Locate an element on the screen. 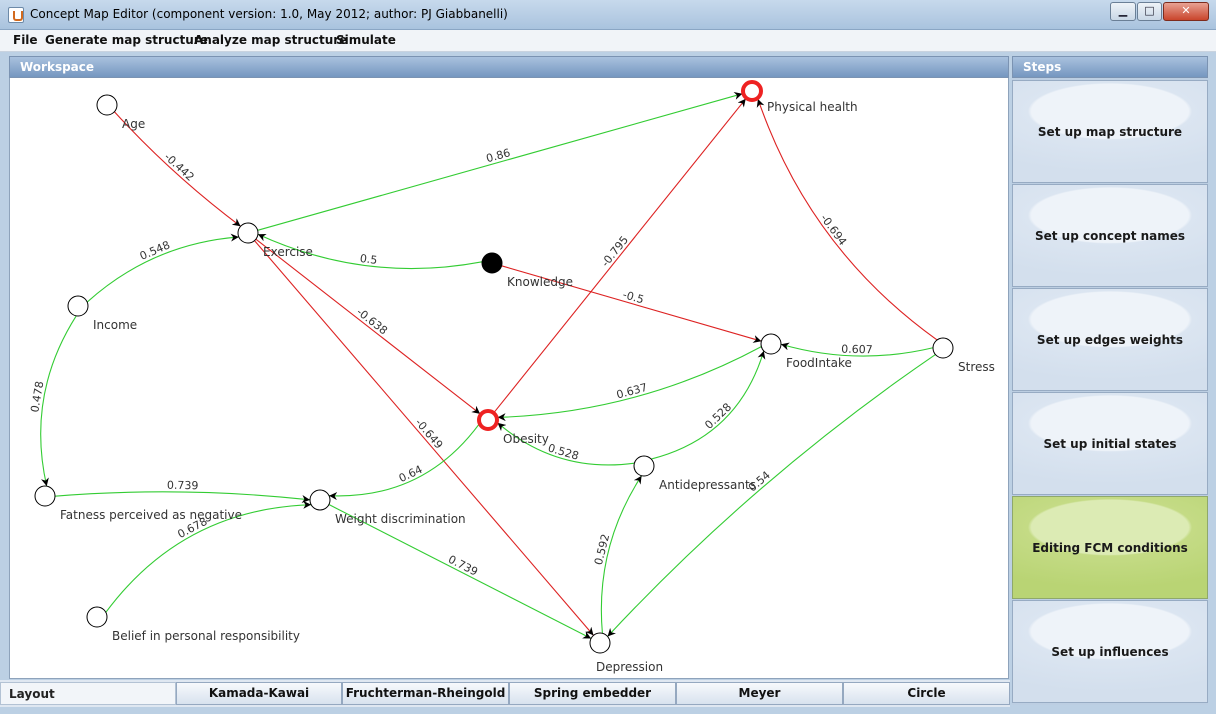 The height and width of the screenshot is (714, 1216). concept-label-age: Age is located at coordinates (133, 124).